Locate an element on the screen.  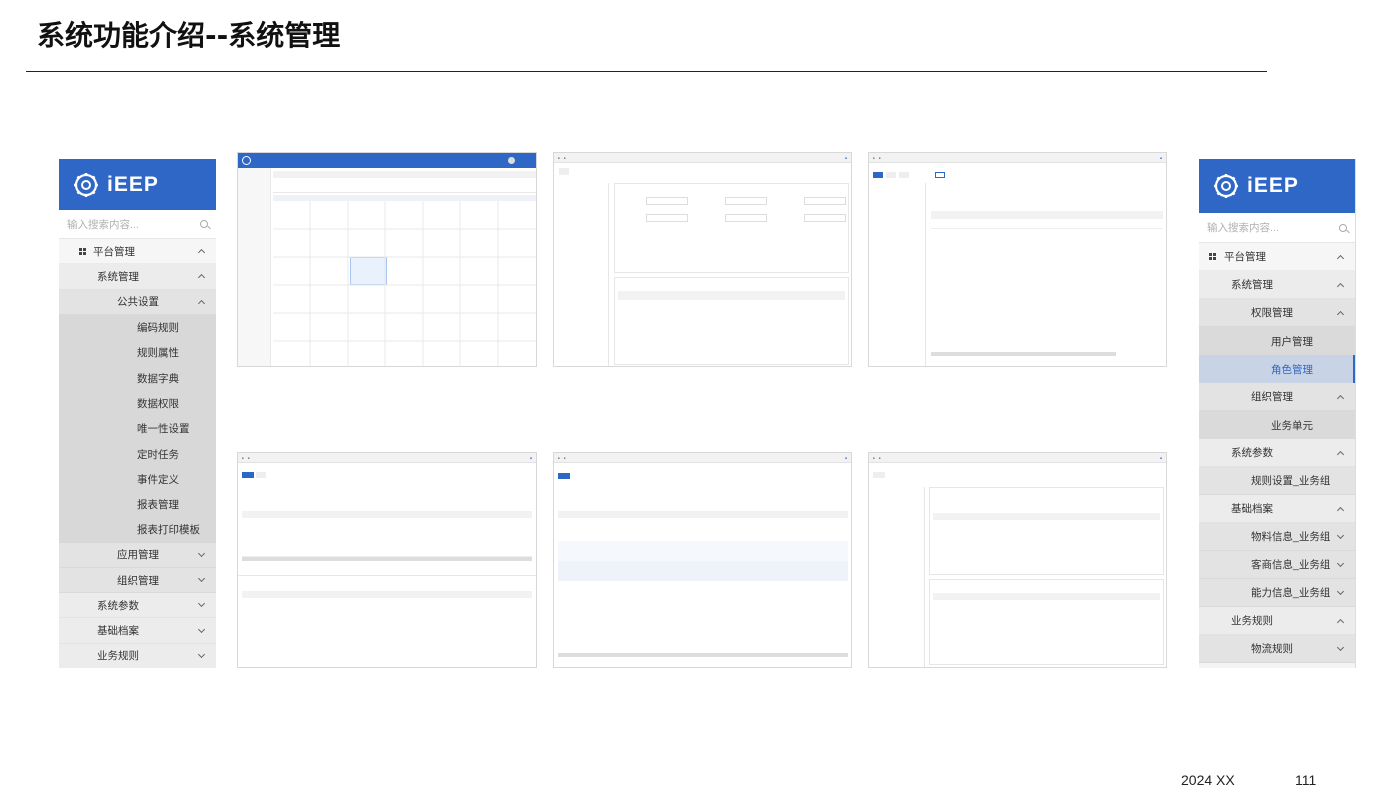
menu-item-15: 物流规则 is located at coordinates (1277, 649).